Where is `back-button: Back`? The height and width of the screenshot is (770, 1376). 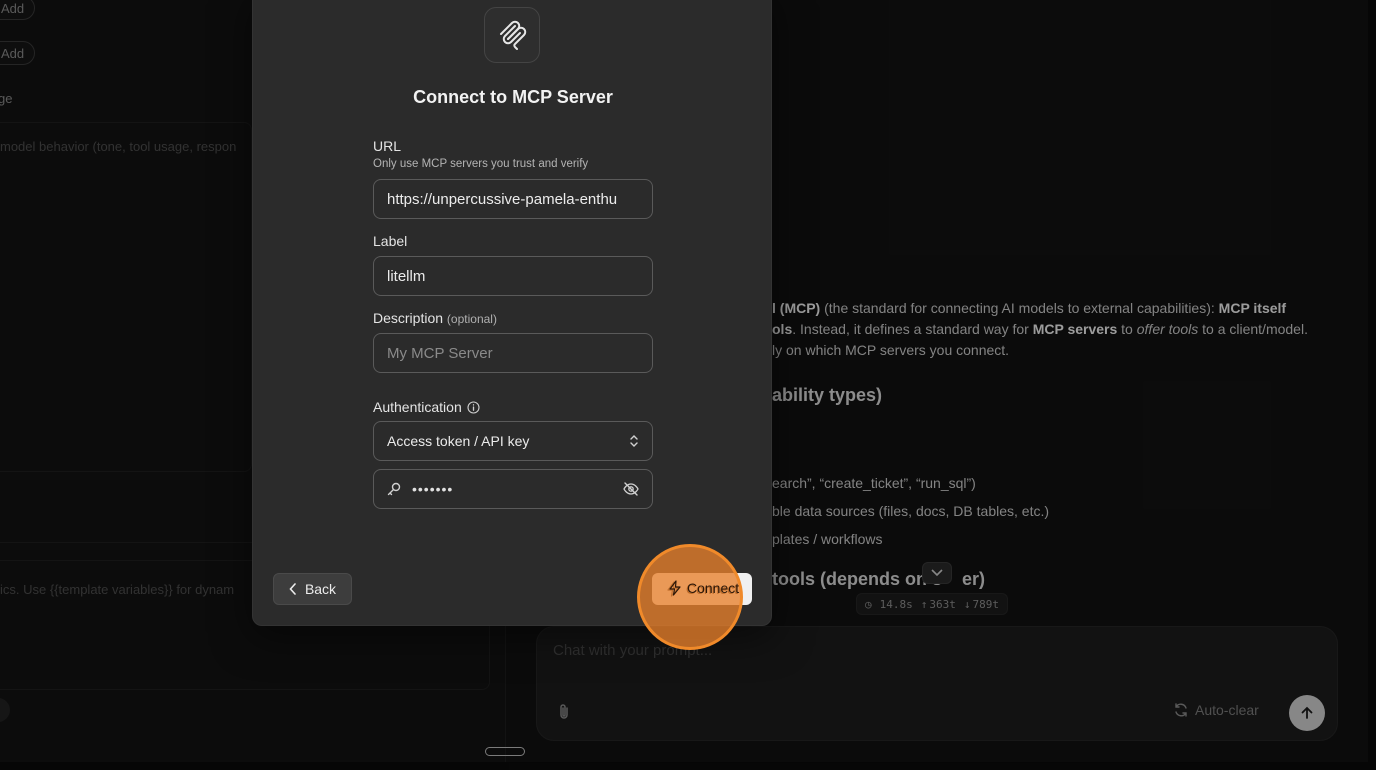
back-button: Back is located at coordinates (312, 589).